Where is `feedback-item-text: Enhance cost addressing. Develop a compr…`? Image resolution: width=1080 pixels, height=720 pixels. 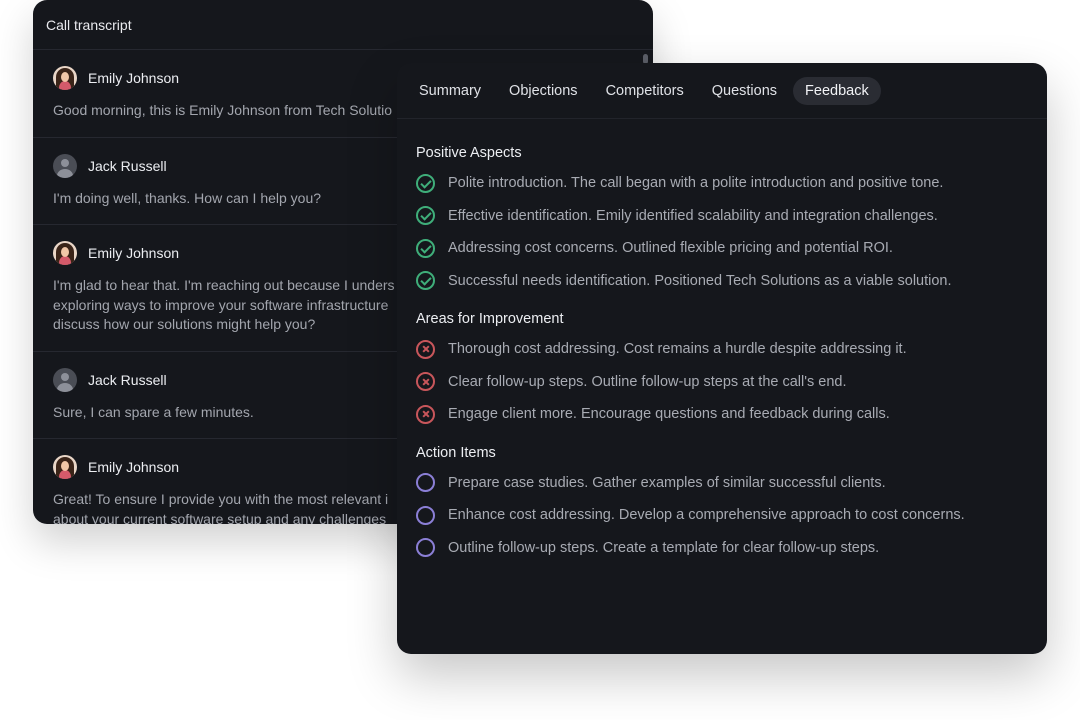 feedback-item-text: Enhance cost addressing. Develop a compr… is located at coordinates (706, 515).